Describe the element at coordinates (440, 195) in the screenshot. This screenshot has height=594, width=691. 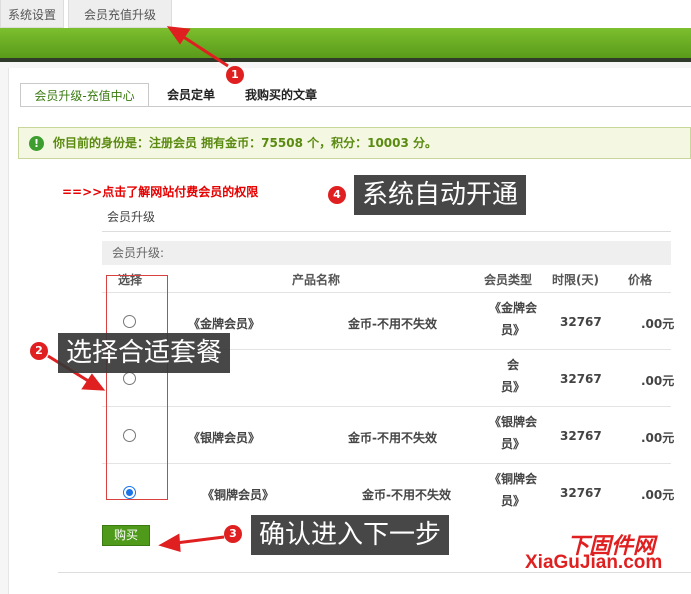
I see `callout-auto-activate: 系统自动开通` at that location.